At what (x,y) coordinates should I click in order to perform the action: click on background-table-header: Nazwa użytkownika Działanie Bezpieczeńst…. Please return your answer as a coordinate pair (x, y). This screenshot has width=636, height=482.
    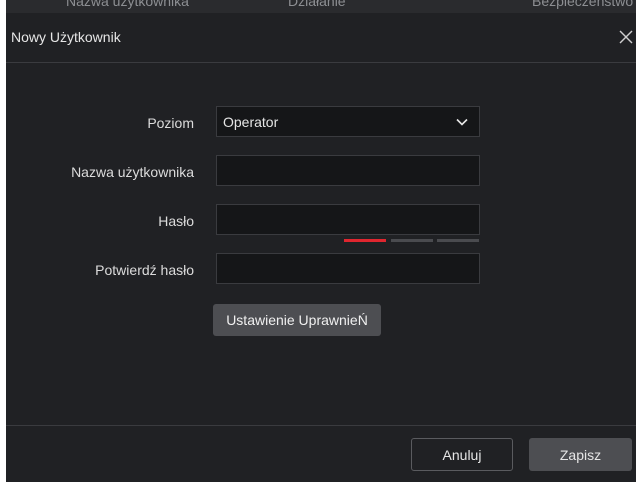
    Looking at the image, I should click on (321, 6).